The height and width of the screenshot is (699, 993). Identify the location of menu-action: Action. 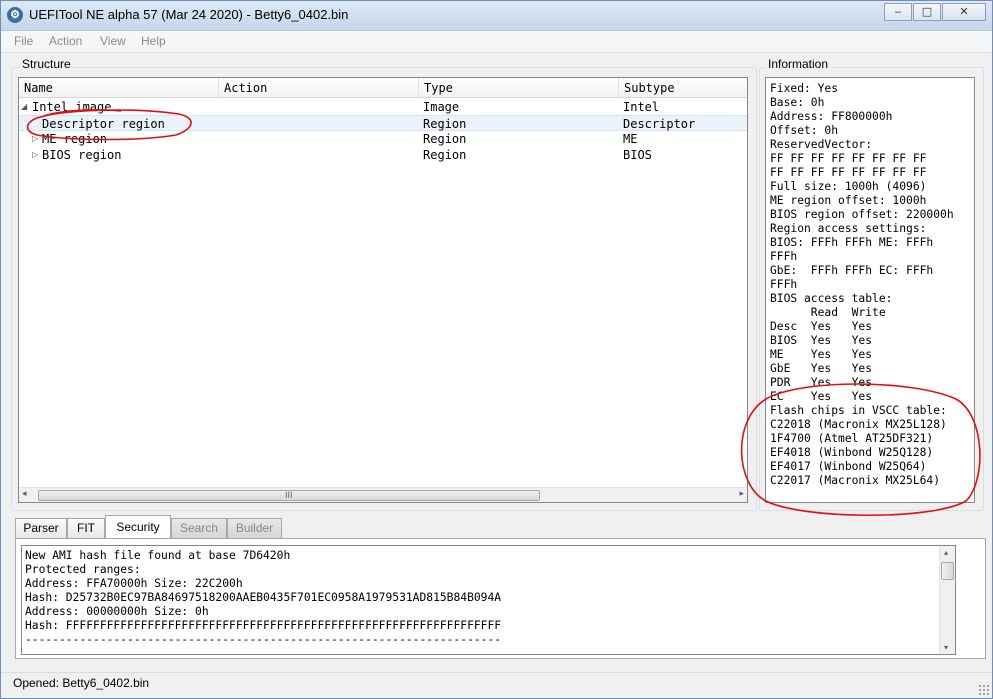
(65, 41).